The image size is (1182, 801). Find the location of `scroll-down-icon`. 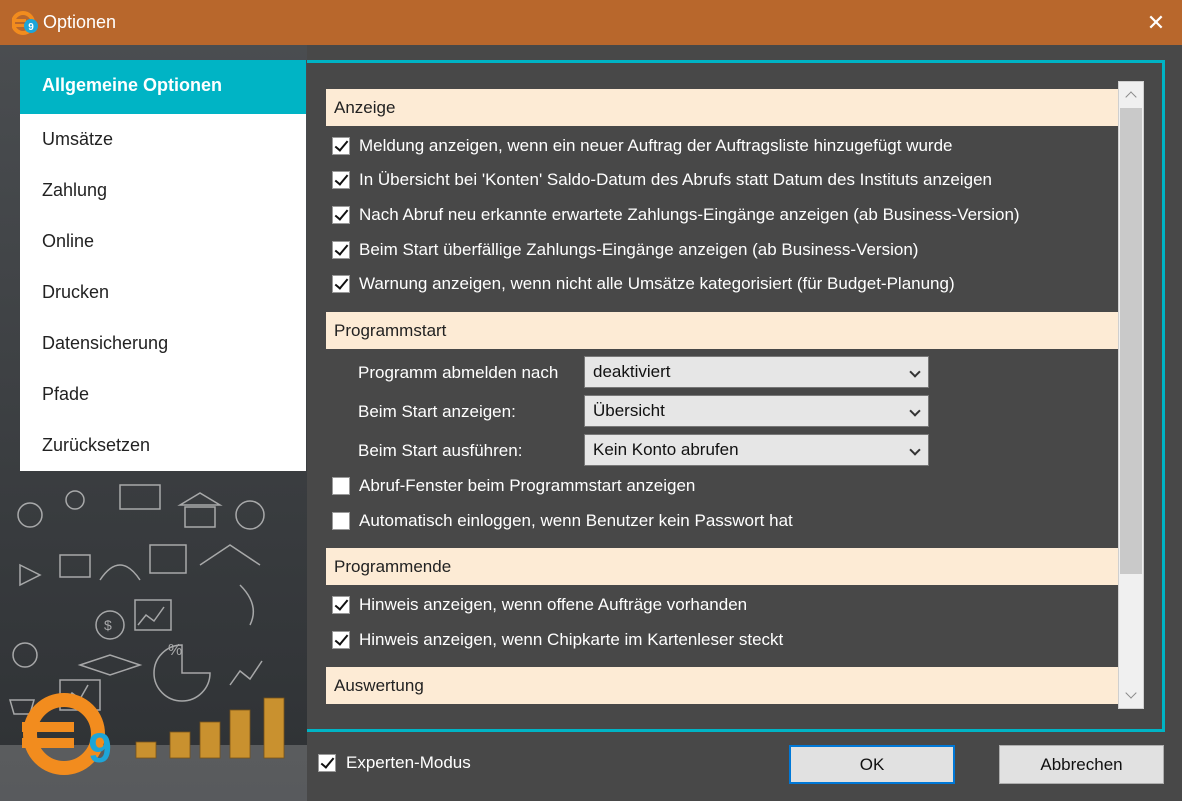

scroll-down-icon is located at coordinates (1131, 696).